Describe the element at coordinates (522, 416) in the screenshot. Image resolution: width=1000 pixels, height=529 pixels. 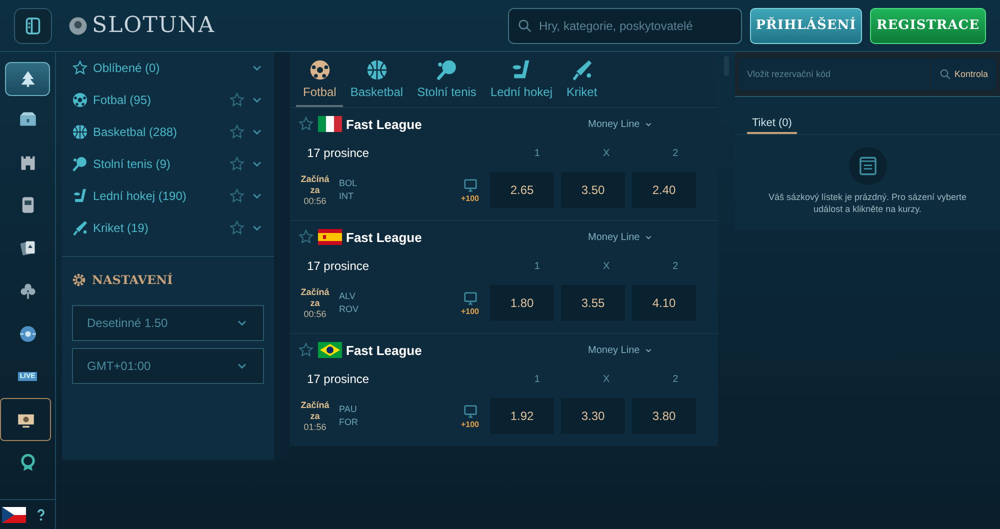
I see `odds-button: 1.92` at that location.